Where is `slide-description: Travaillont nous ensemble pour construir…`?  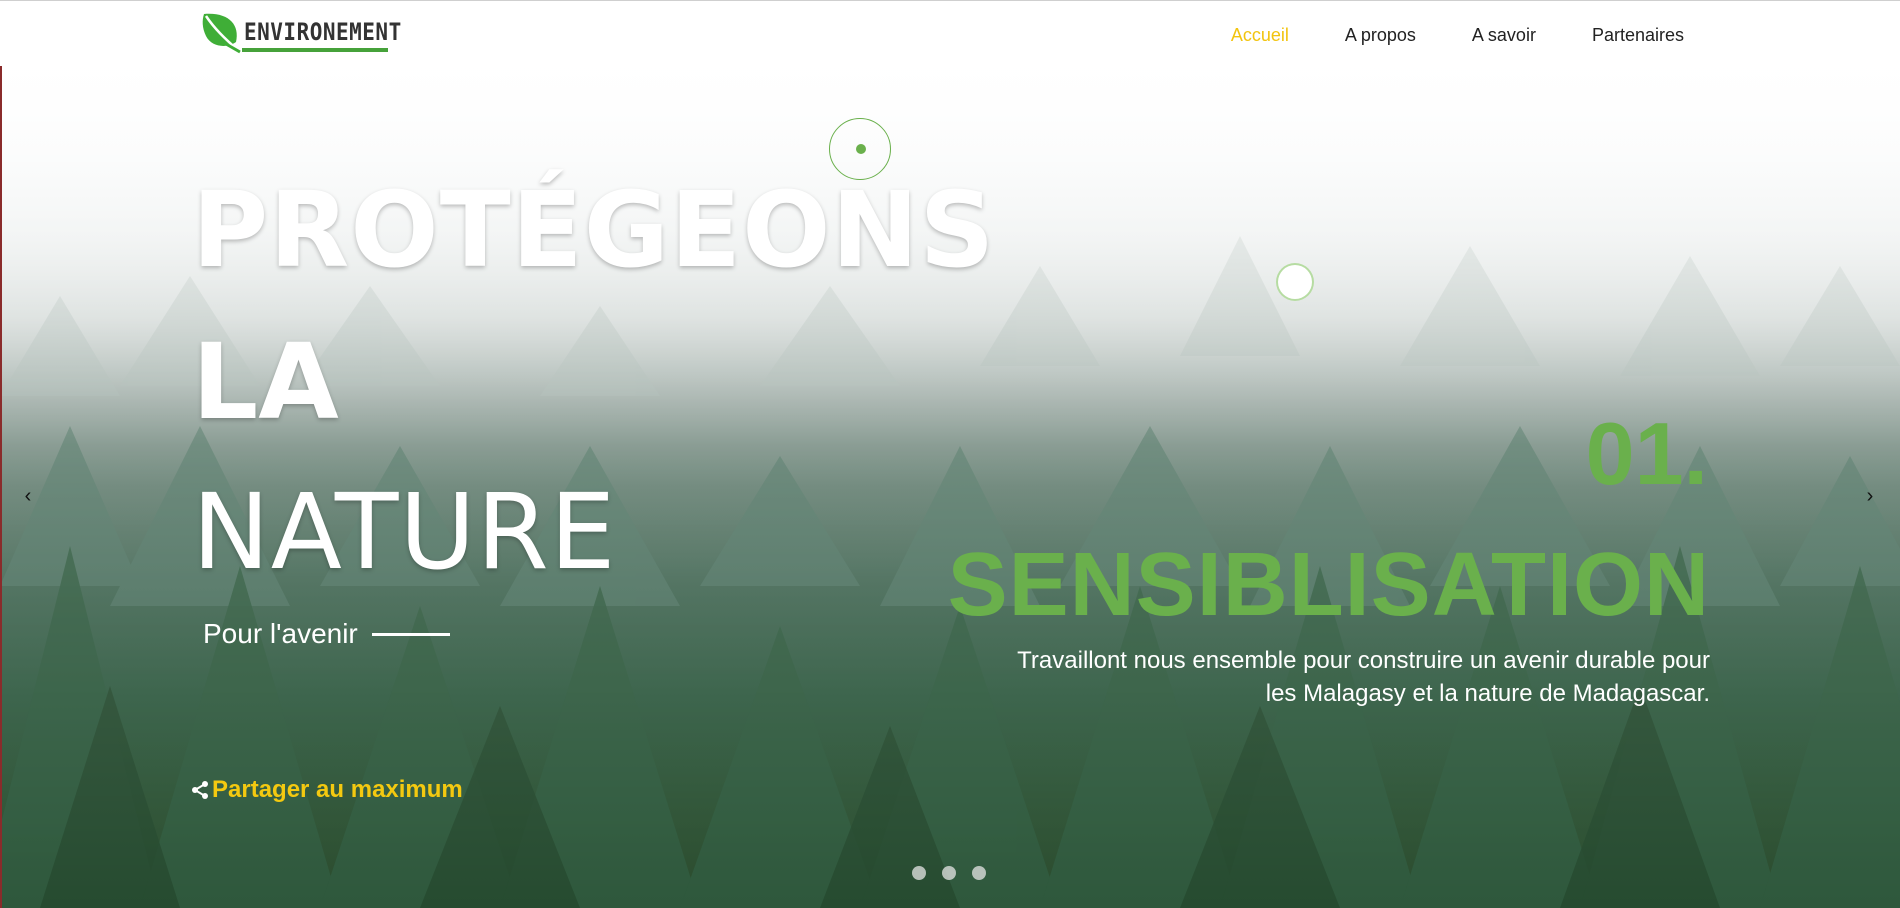 slide-description: Travaillont nous ensemble pour construir… is located at coordinates (1363, 677).